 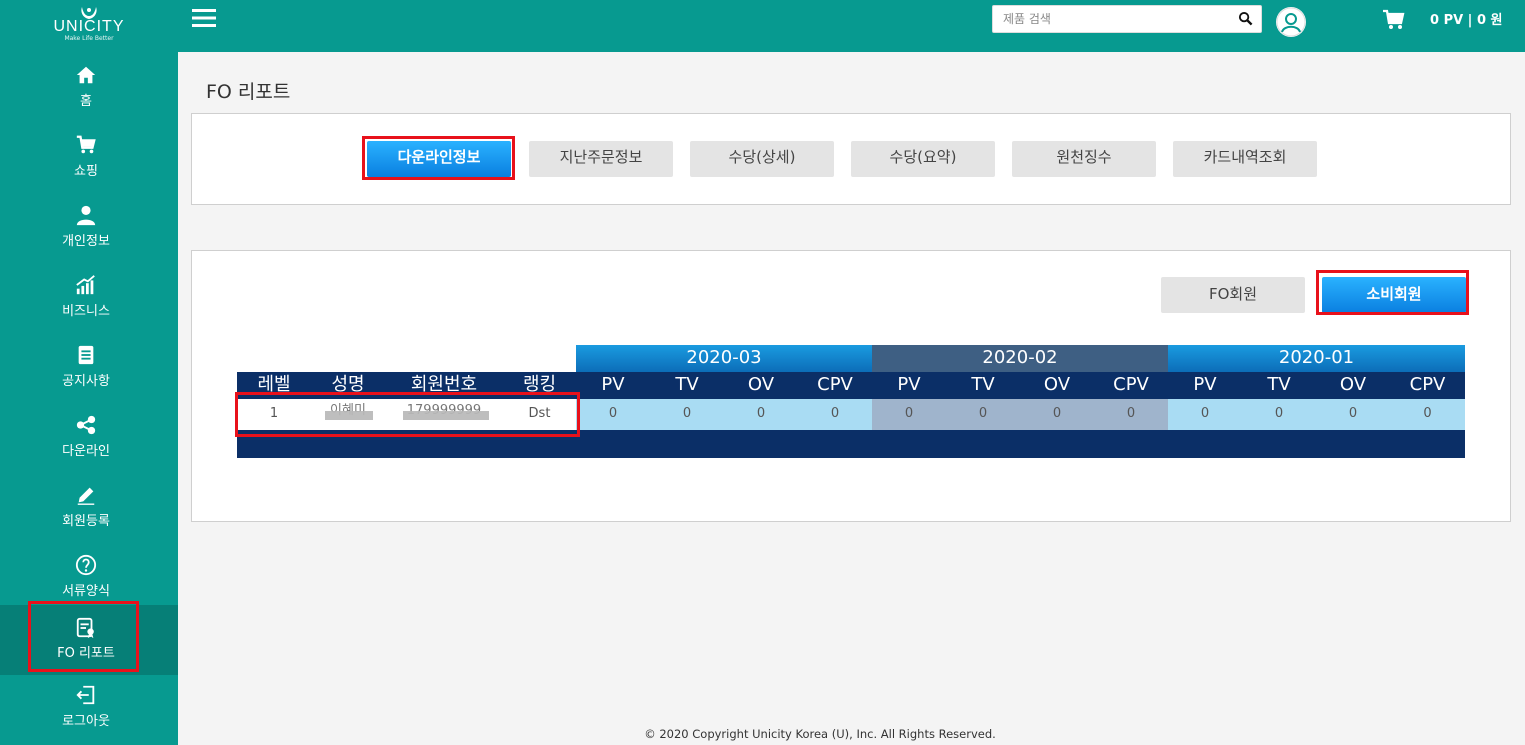 I want to click on unicity-logo: UNICITY Make Life Better, so click(x=89, y=24).